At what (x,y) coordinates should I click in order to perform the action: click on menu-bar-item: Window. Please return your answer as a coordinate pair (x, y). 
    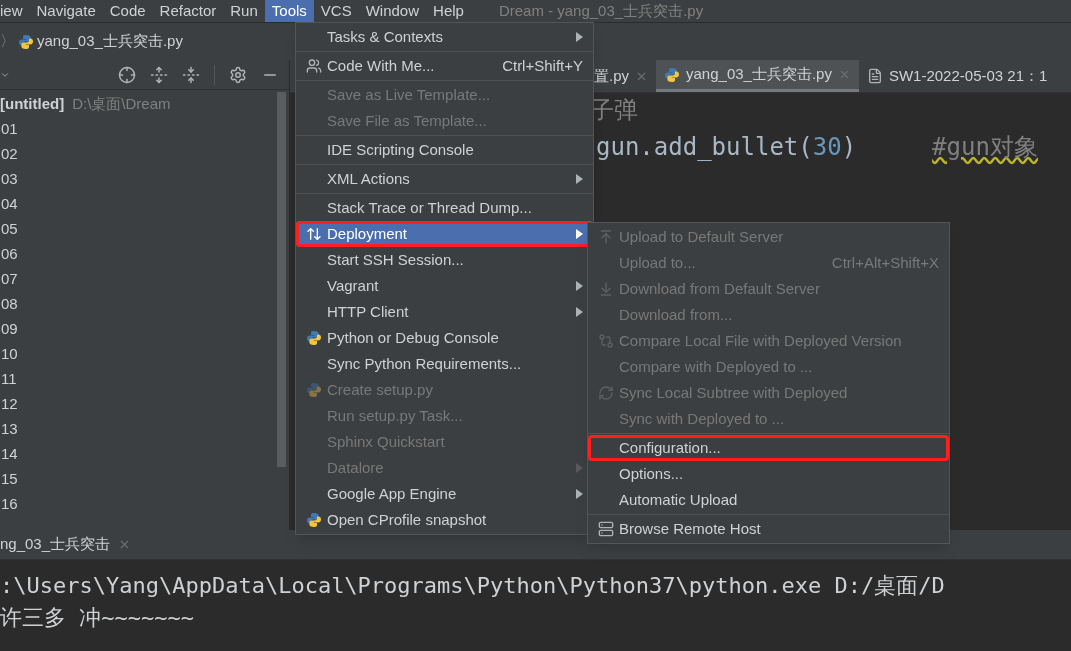
    Looking at the image, I should click on (392, 11).